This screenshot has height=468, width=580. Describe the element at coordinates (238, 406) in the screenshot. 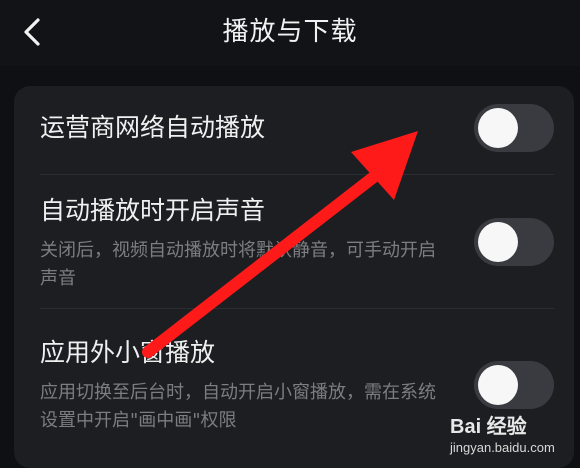

I see `setting-description: 应用切换至后台时，自动开启小窗播放，需在系统设置中开启"画中画"权限` at that location.